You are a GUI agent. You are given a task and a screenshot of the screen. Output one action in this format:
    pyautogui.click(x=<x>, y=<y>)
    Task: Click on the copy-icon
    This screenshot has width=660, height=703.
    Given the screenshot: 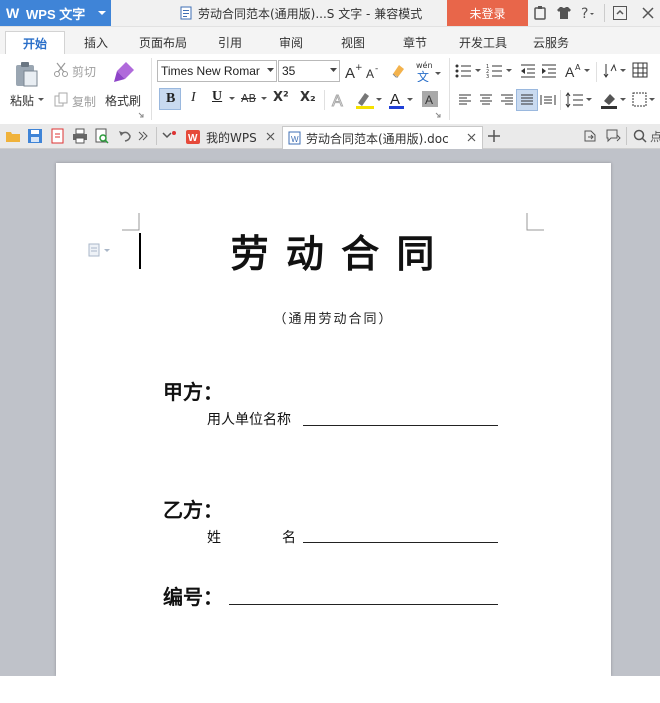 What is the action you would take?
    pyautogui.click(x=61, y=100)
    